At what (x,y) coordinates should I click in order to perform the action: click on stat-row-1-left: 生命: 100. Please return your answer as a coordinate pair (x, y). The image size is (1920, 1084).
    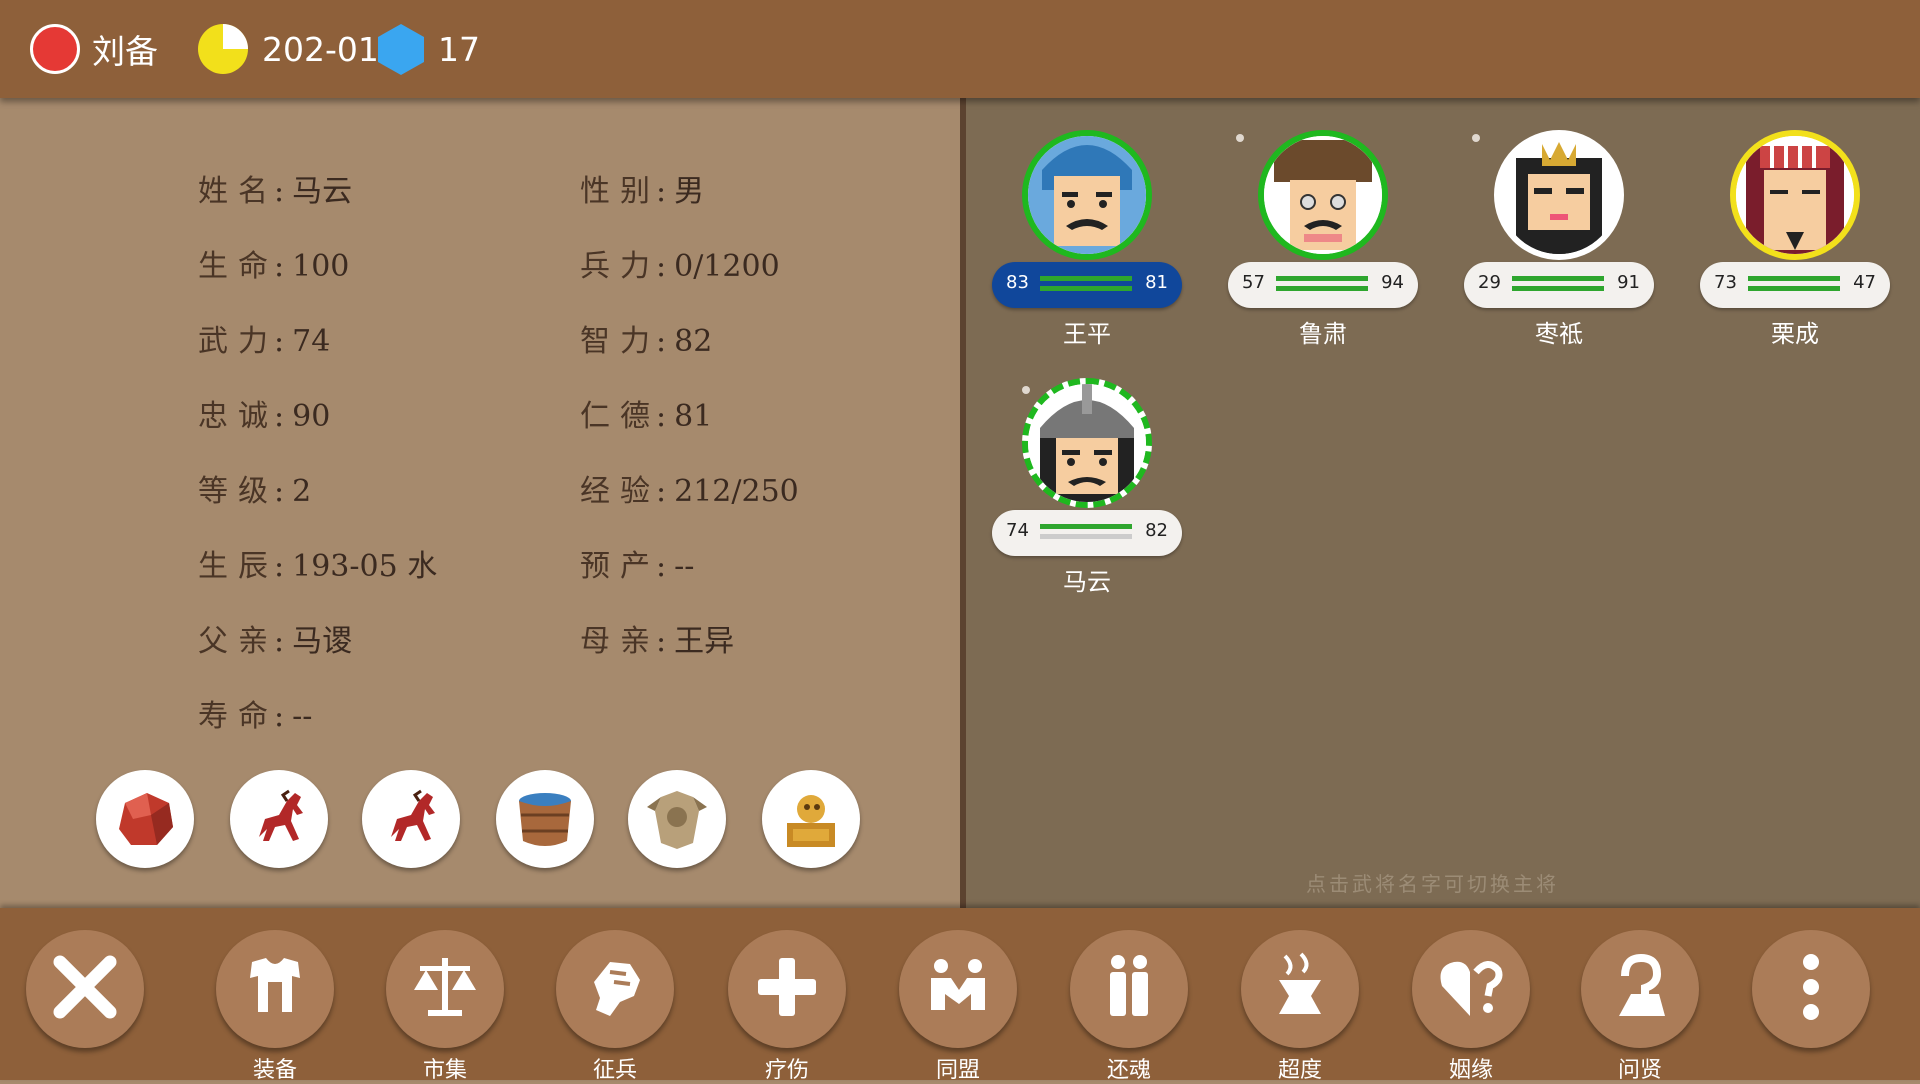
    Looking at the image, I should click on (273, 263).